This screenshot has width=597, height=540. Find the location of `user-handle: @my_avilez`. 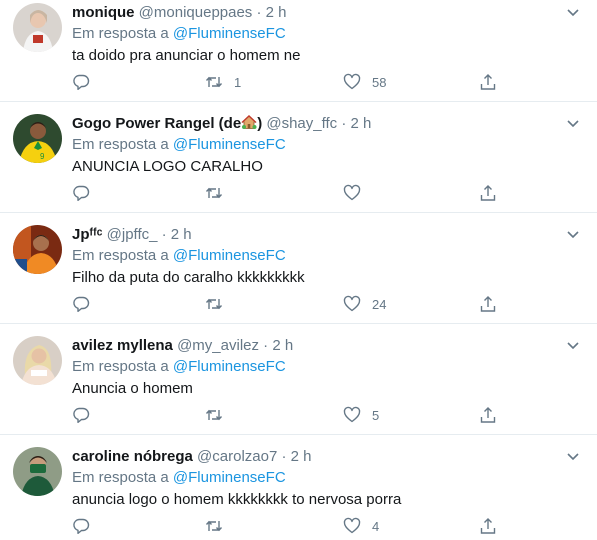

user-handle: @my_avilez is located at coordinates (218, 345).